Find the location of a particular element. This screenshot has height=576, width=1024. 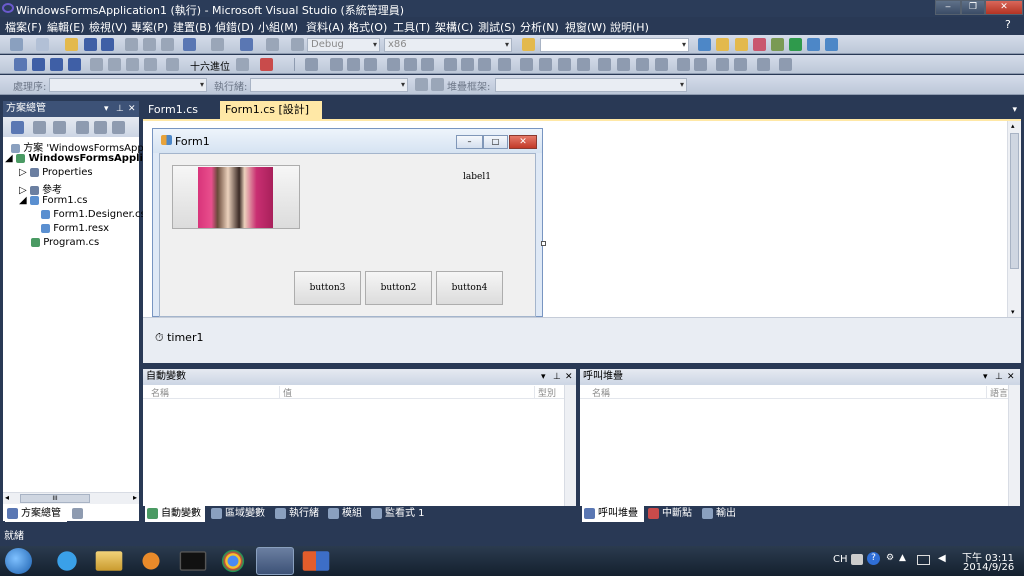

flag-thread-icon is located at coordinates (437, 84).